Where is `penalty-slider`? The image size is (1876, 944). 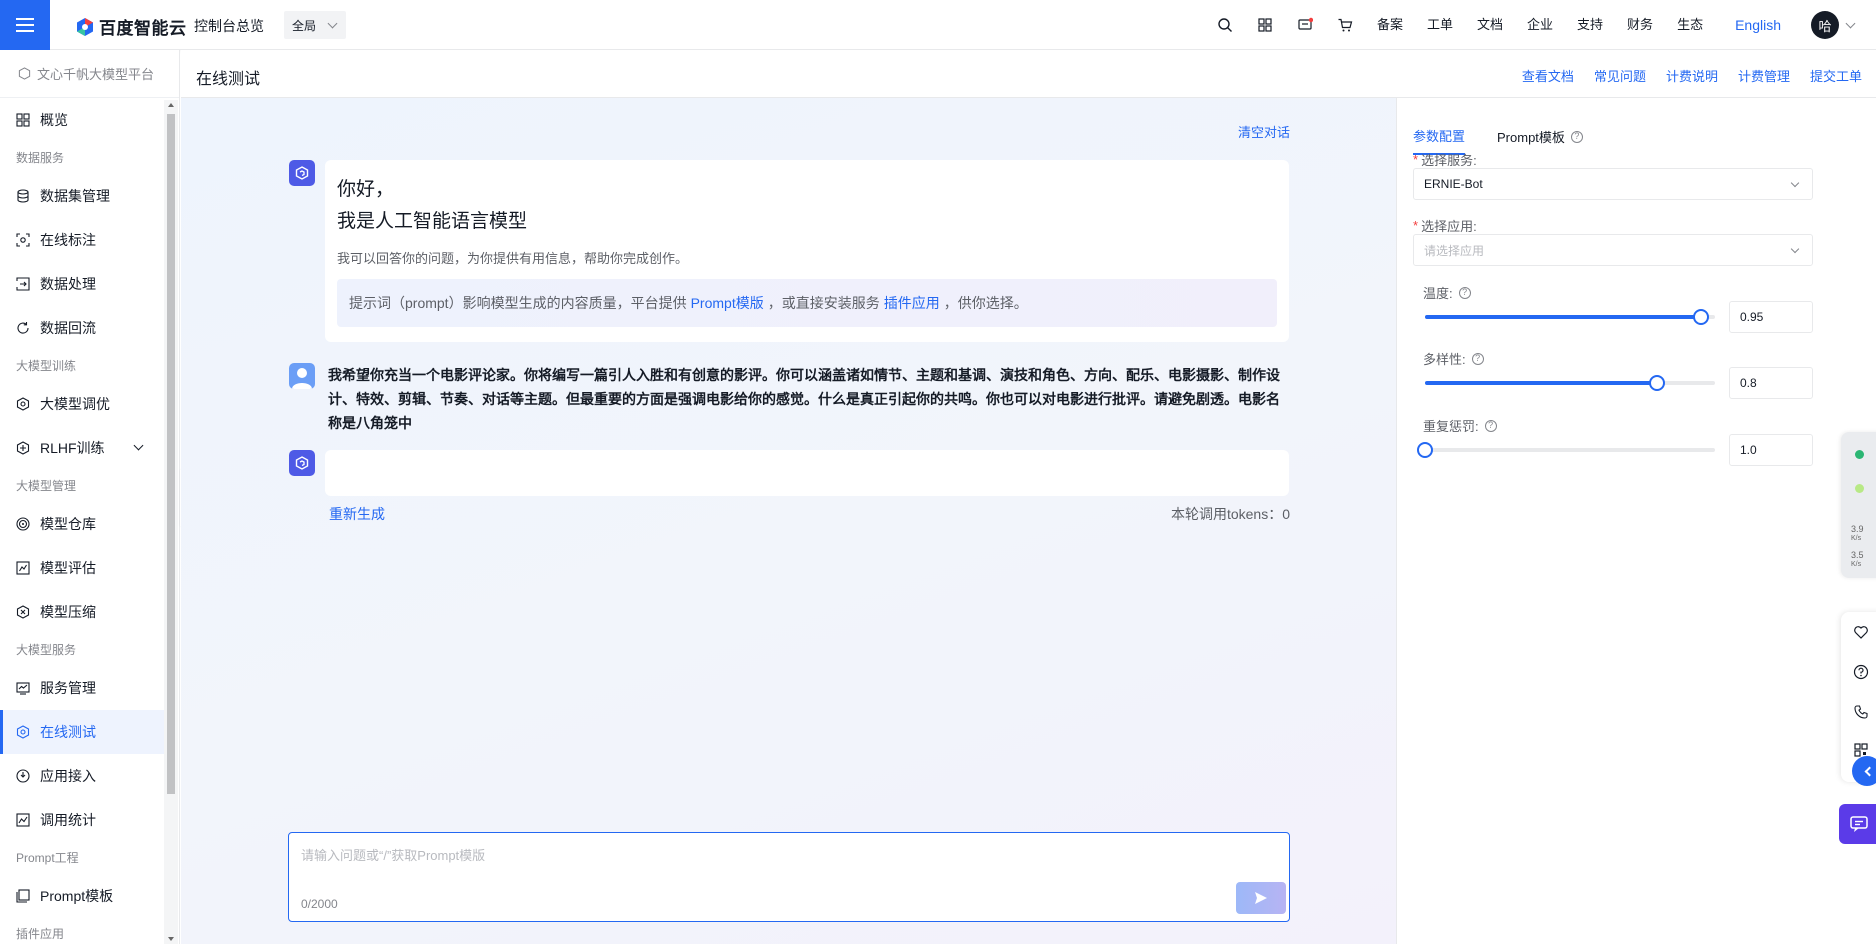
penalty-slider is located at coordinates (1566, 450).